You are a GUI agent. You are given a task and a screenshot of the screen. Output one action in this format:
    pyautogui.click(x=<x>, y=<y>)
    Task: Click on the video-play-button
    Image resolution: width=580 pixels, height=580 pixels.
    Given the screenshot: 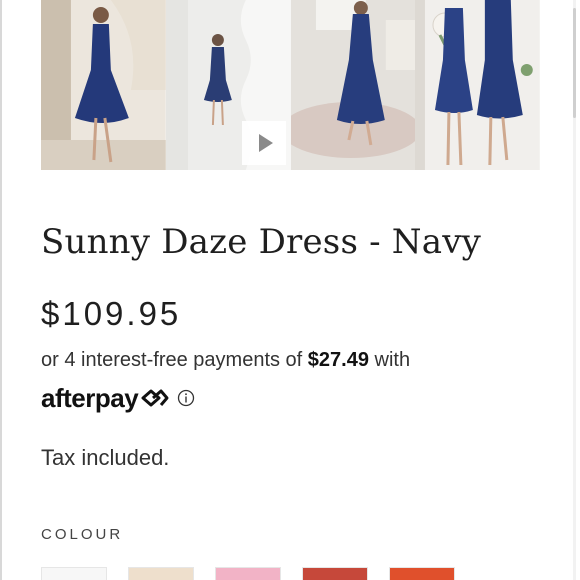 What is the action you would take?
    pyautogui.click(x=264, y=143)
    